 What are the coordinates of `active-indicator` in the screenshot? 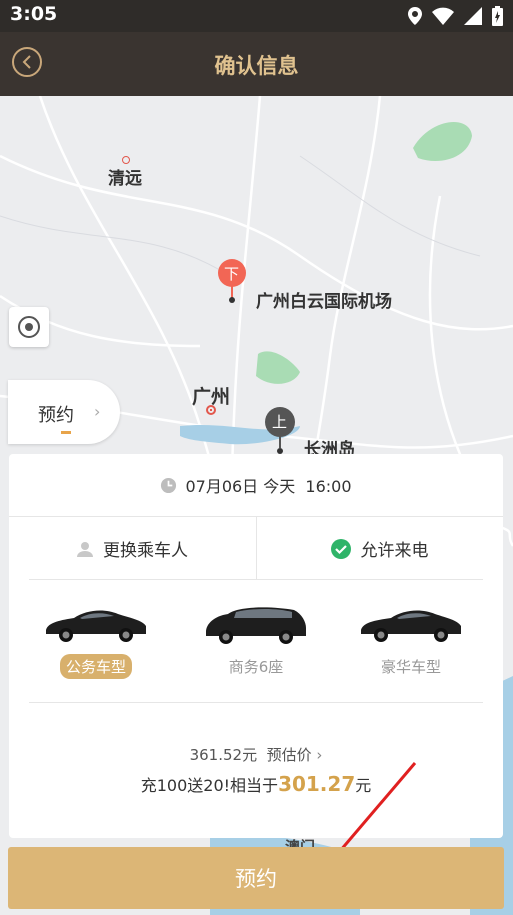 It's located at (66, 432).